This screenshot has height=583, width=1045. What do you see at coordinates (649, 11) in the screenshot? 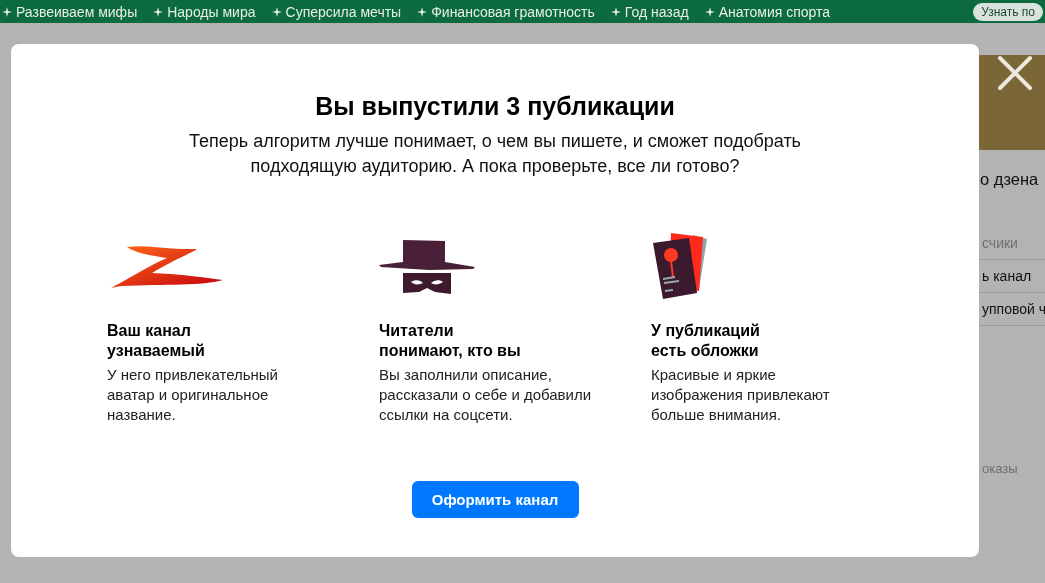
I see `topic-link: Год назад` at bounding box center [649, 11].